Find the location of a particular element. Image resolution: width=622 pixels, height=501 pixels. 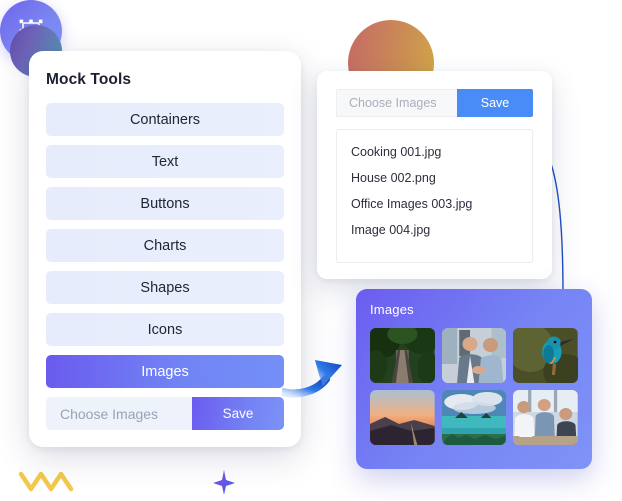

sunset-image is located at coordinates (402, 417).